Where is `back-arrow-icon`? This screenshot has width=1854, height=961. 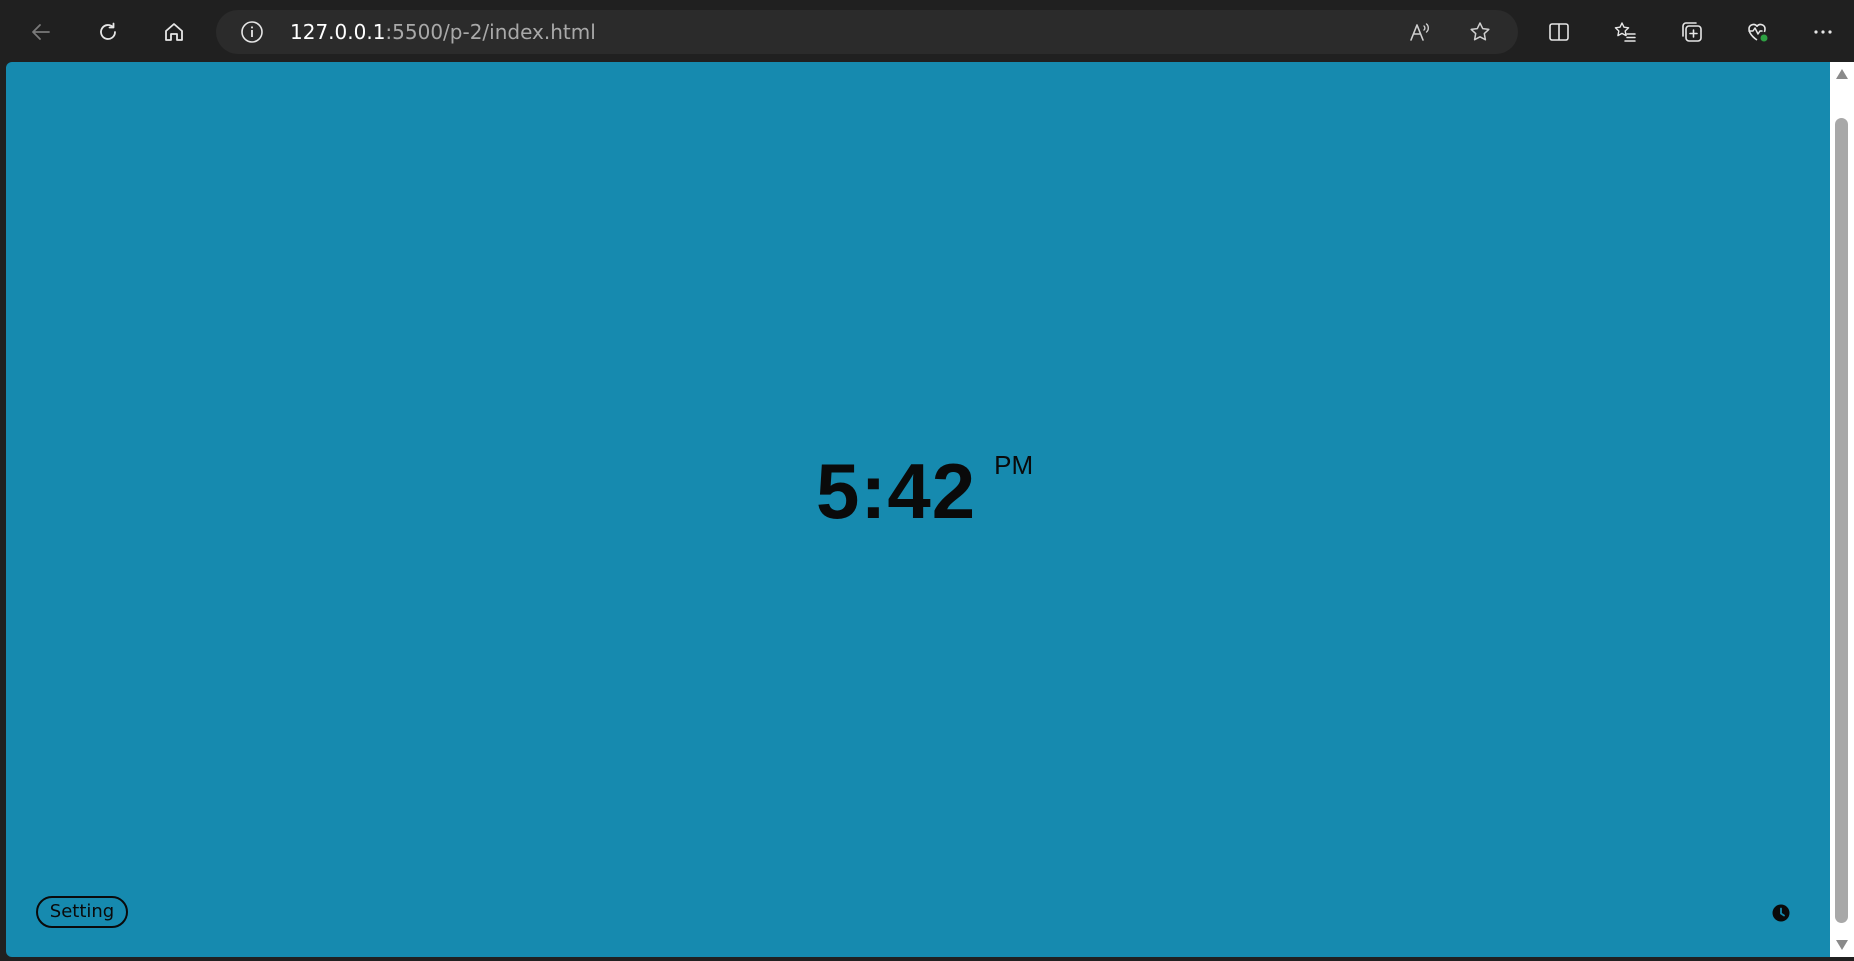 back-arrow-icon is located at coordinates (41, 32).